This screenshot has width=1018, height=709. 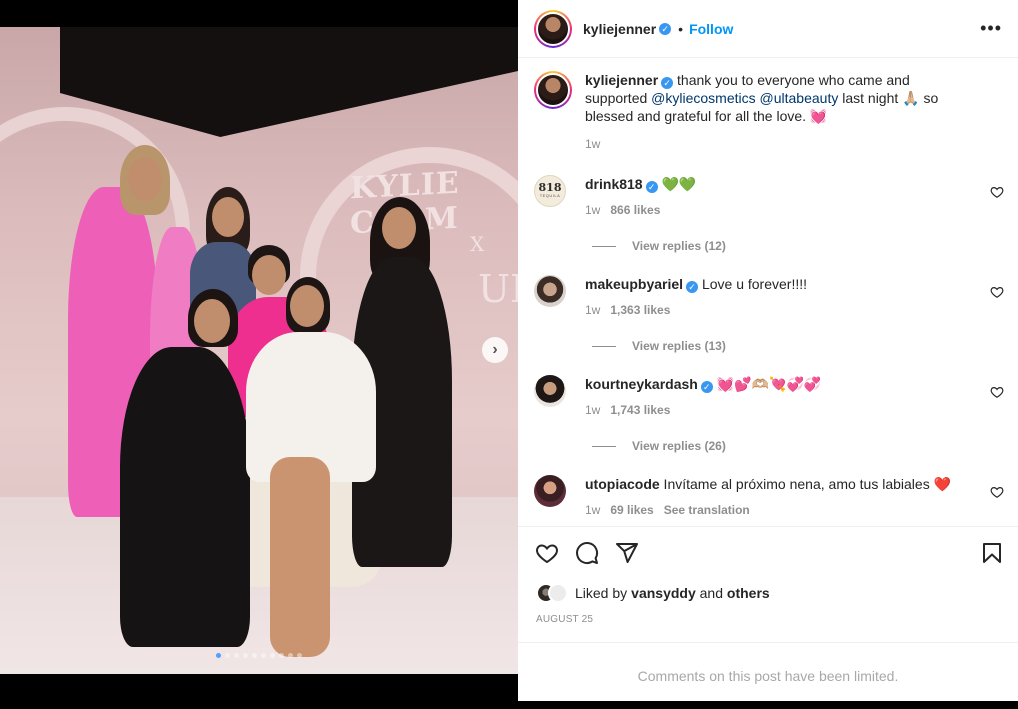 What do you see at coordinates (550, 291) in the screenshot?
I see `comment-avatar-makeupbyariel` at bounding box center [550, 291].